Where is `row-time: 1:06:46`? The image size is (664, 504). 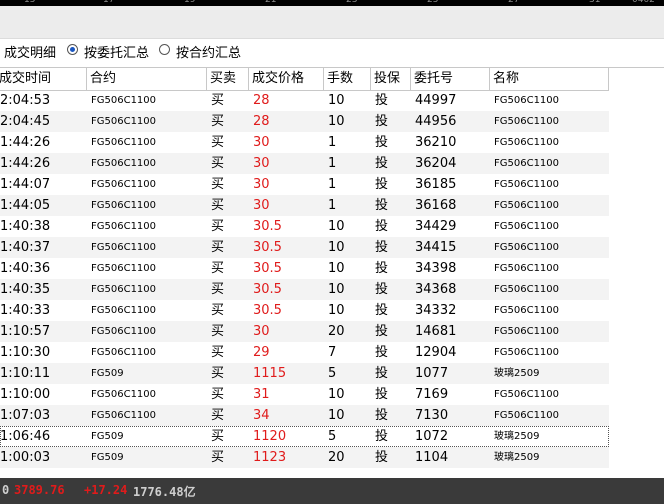 row-time: 1:06:46 is located at coordinates (25, 436).